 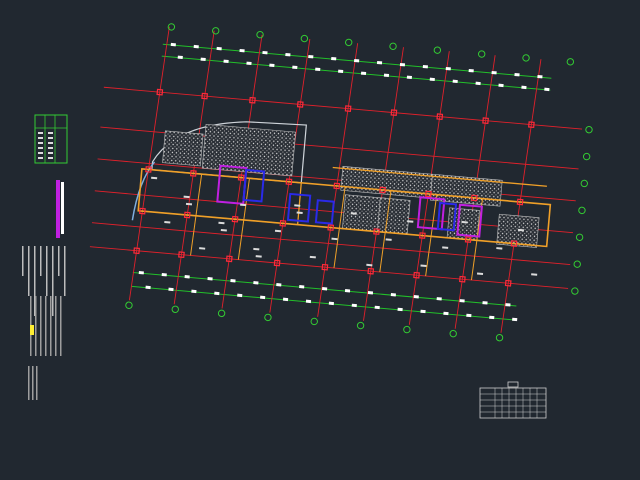 I want to click on legend-table, so click(x=51, y=139).